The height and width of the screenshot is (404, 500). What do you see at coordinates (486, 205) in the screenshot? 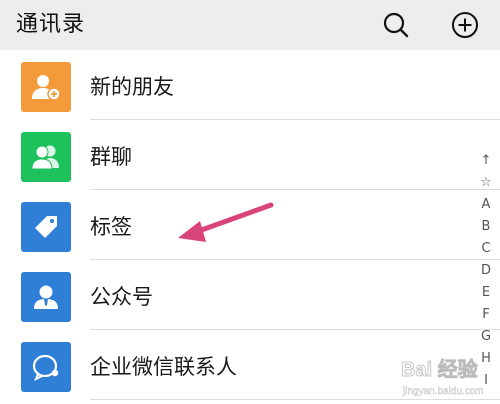
I see `index-letter: A` at bounding box center [486, 205].